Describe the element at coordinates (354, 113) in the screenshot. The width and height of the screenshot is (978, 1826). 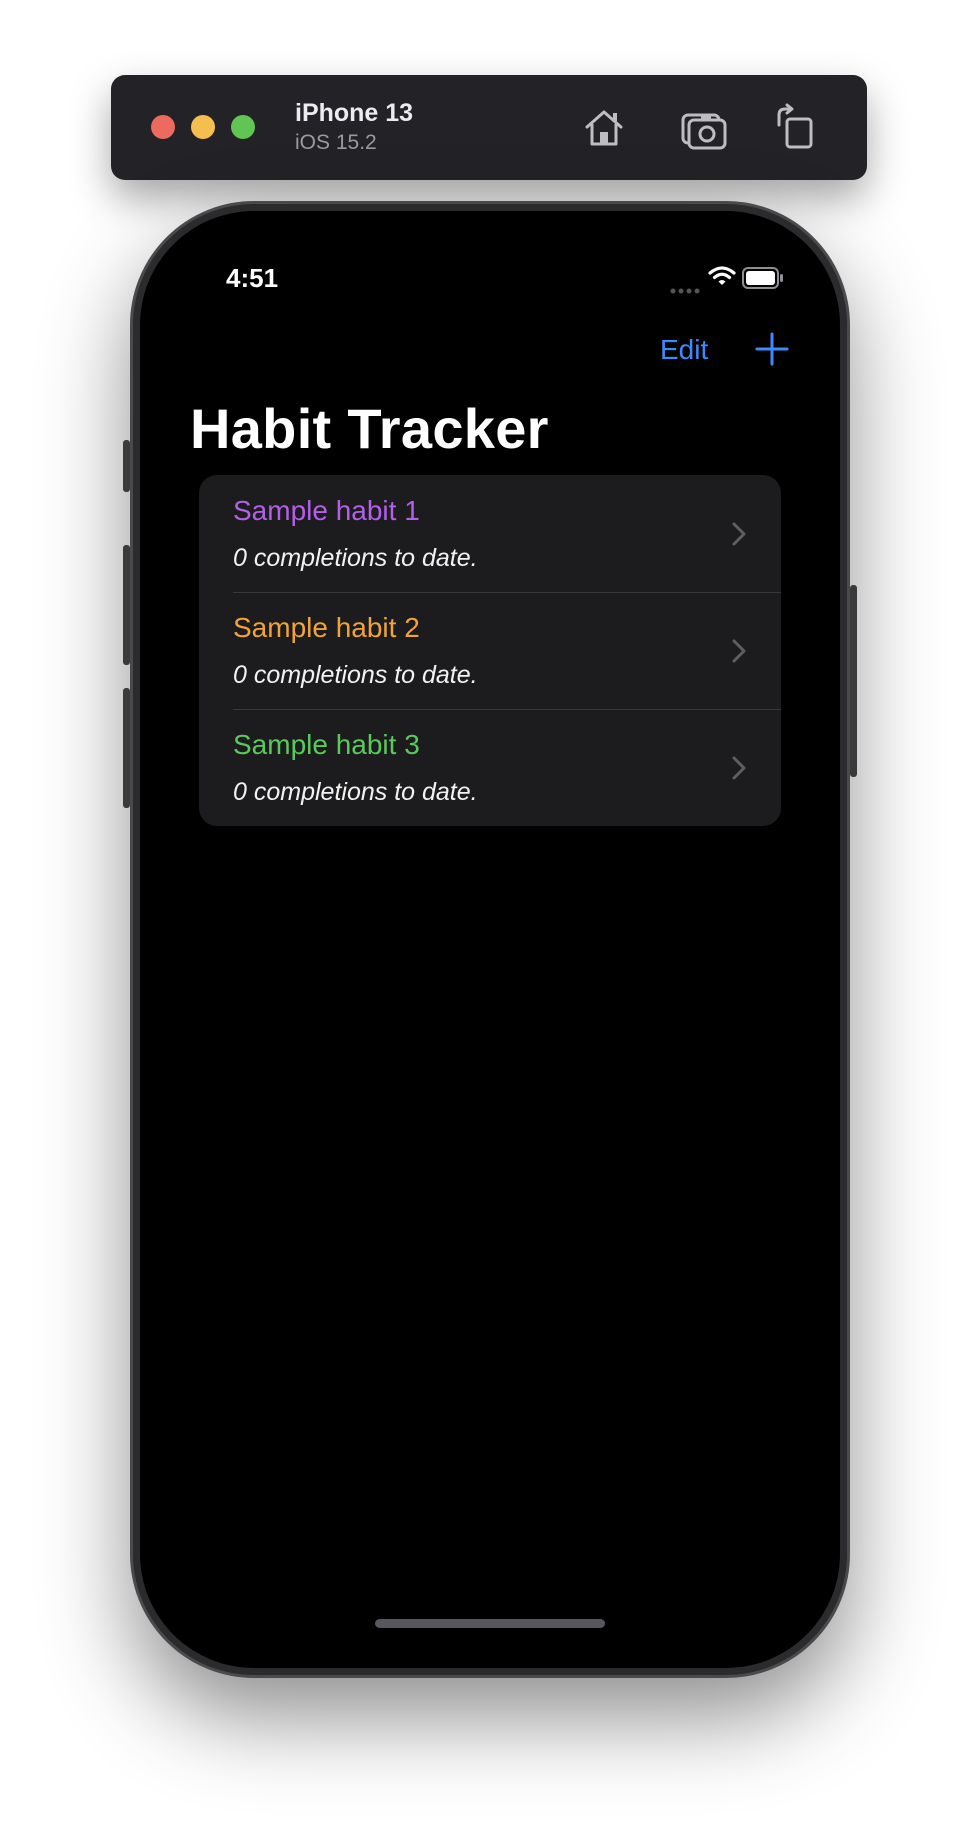
I see `device-name: iPhone 13` at that location.